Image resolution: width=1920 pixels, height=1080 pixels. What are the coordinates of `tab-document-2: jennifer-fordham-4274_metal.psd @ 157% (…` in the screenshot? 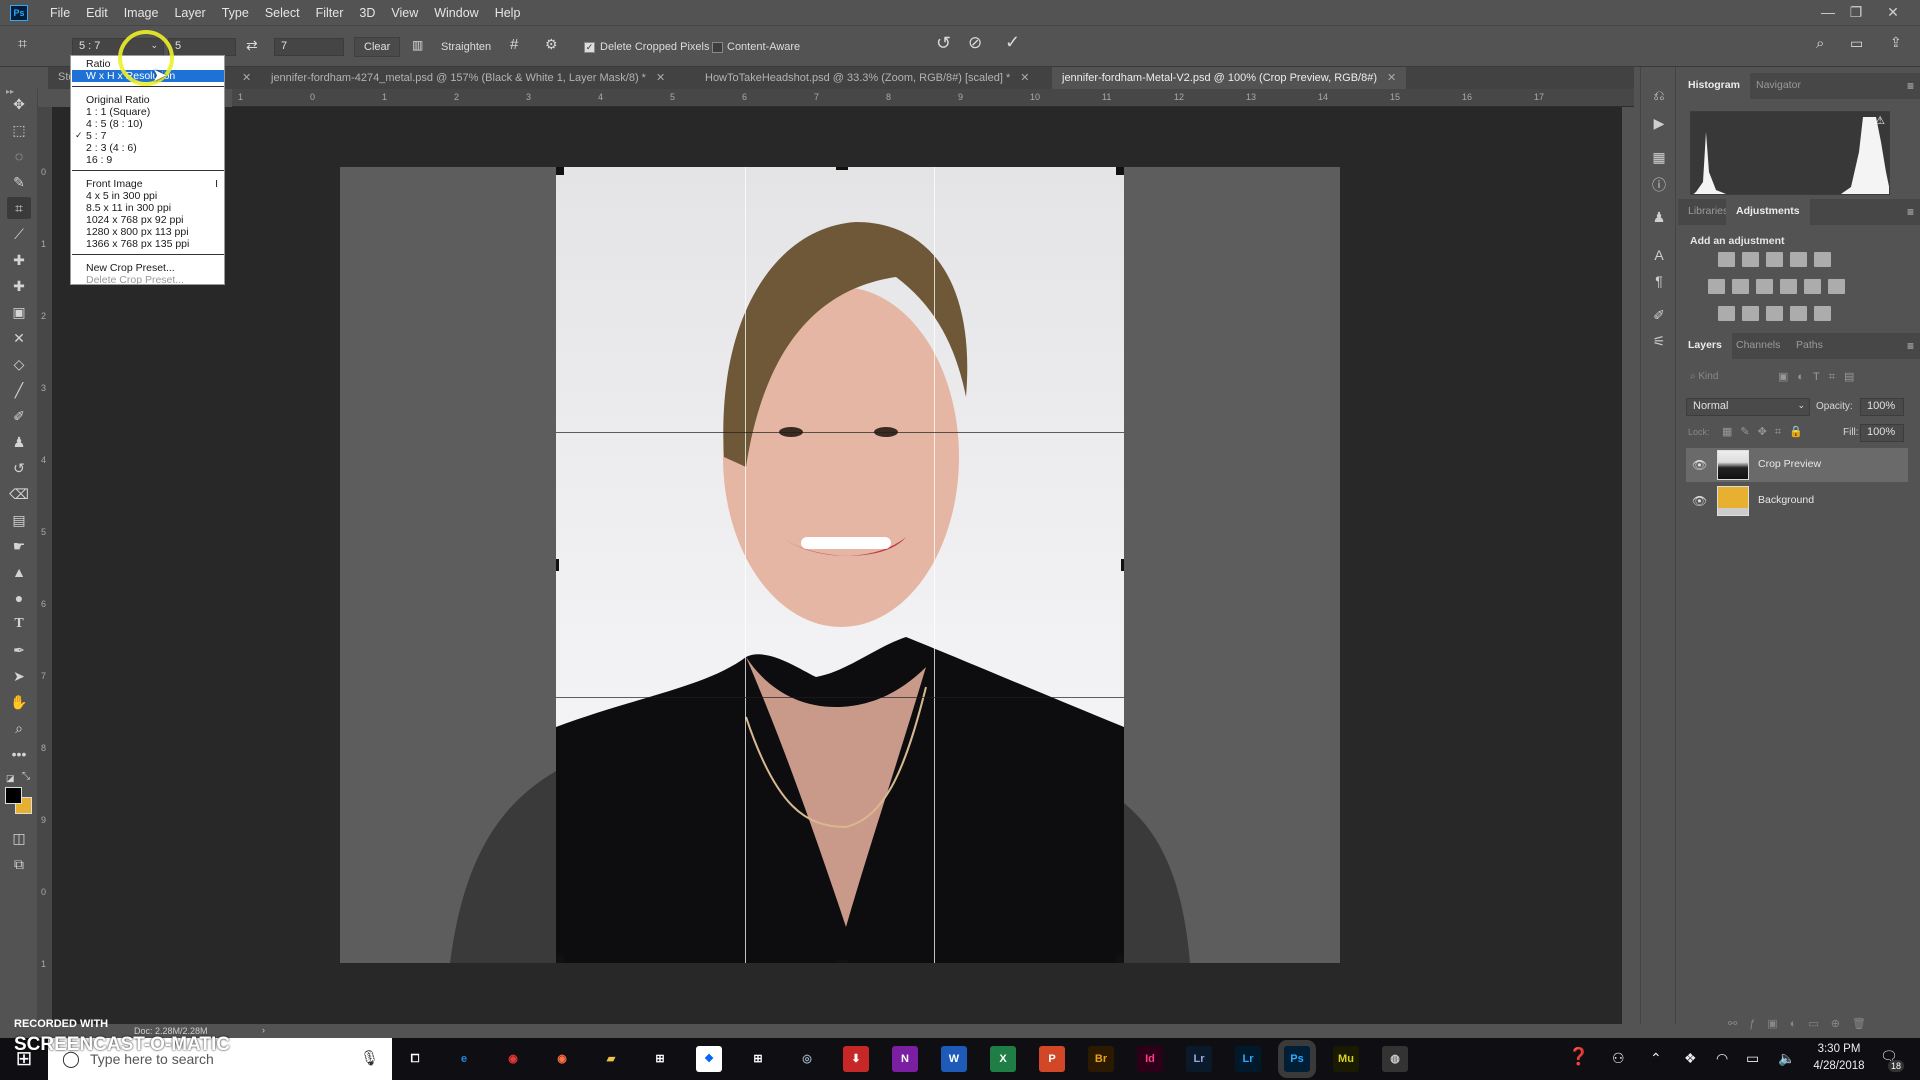 It's located at (468, 78).